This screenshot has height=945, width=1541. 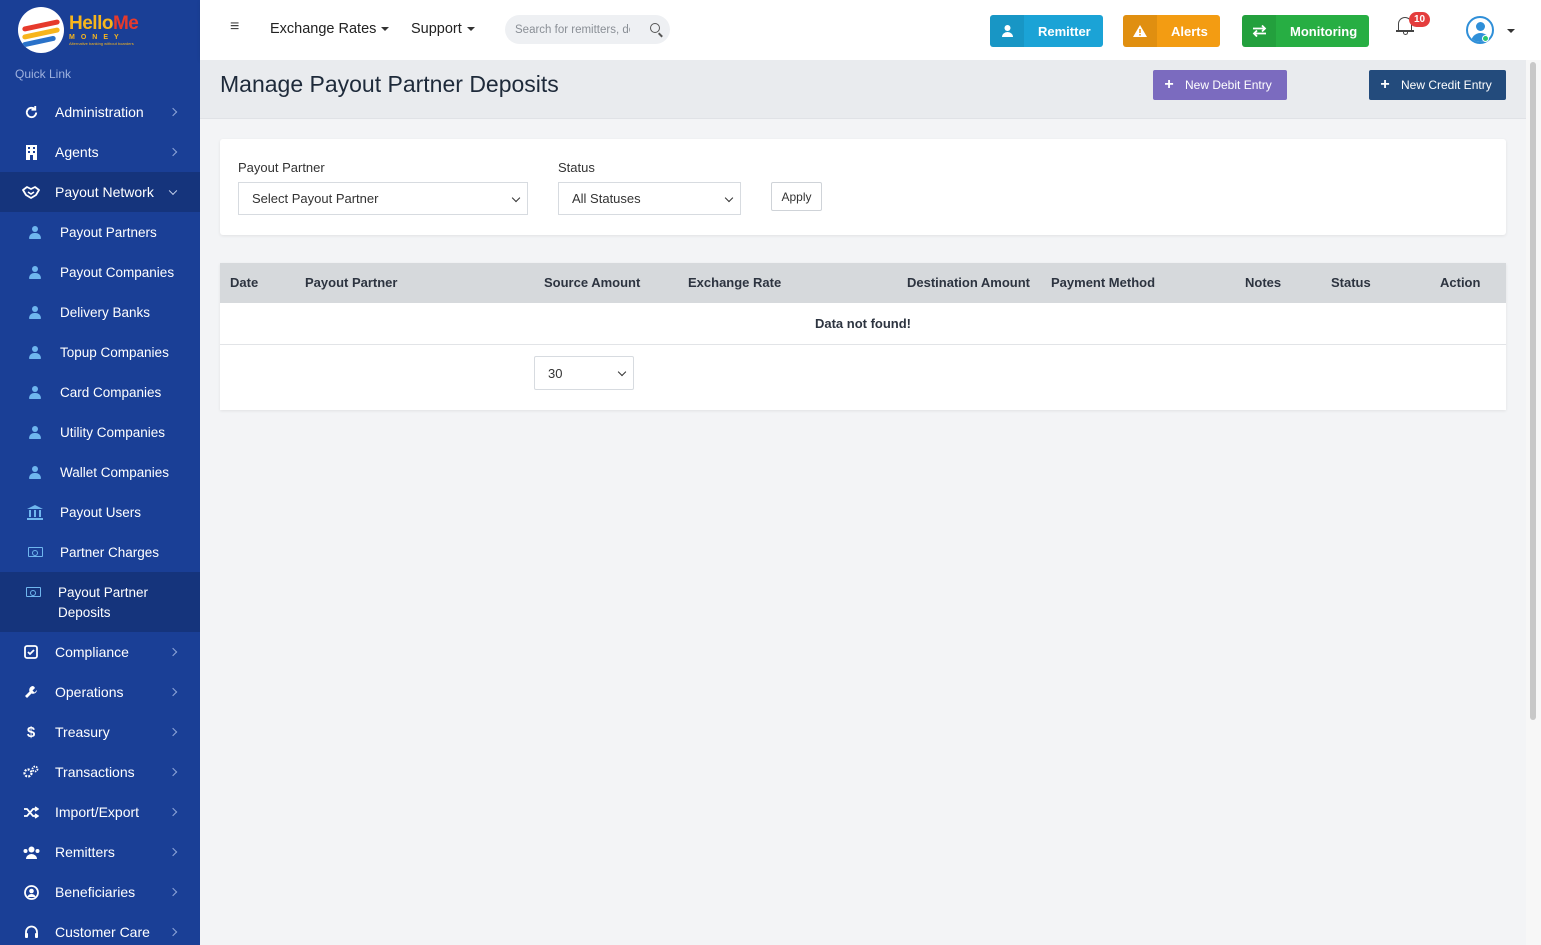 I want to click on sidebar-item-label: Compliance, so click(x=92, y=652).